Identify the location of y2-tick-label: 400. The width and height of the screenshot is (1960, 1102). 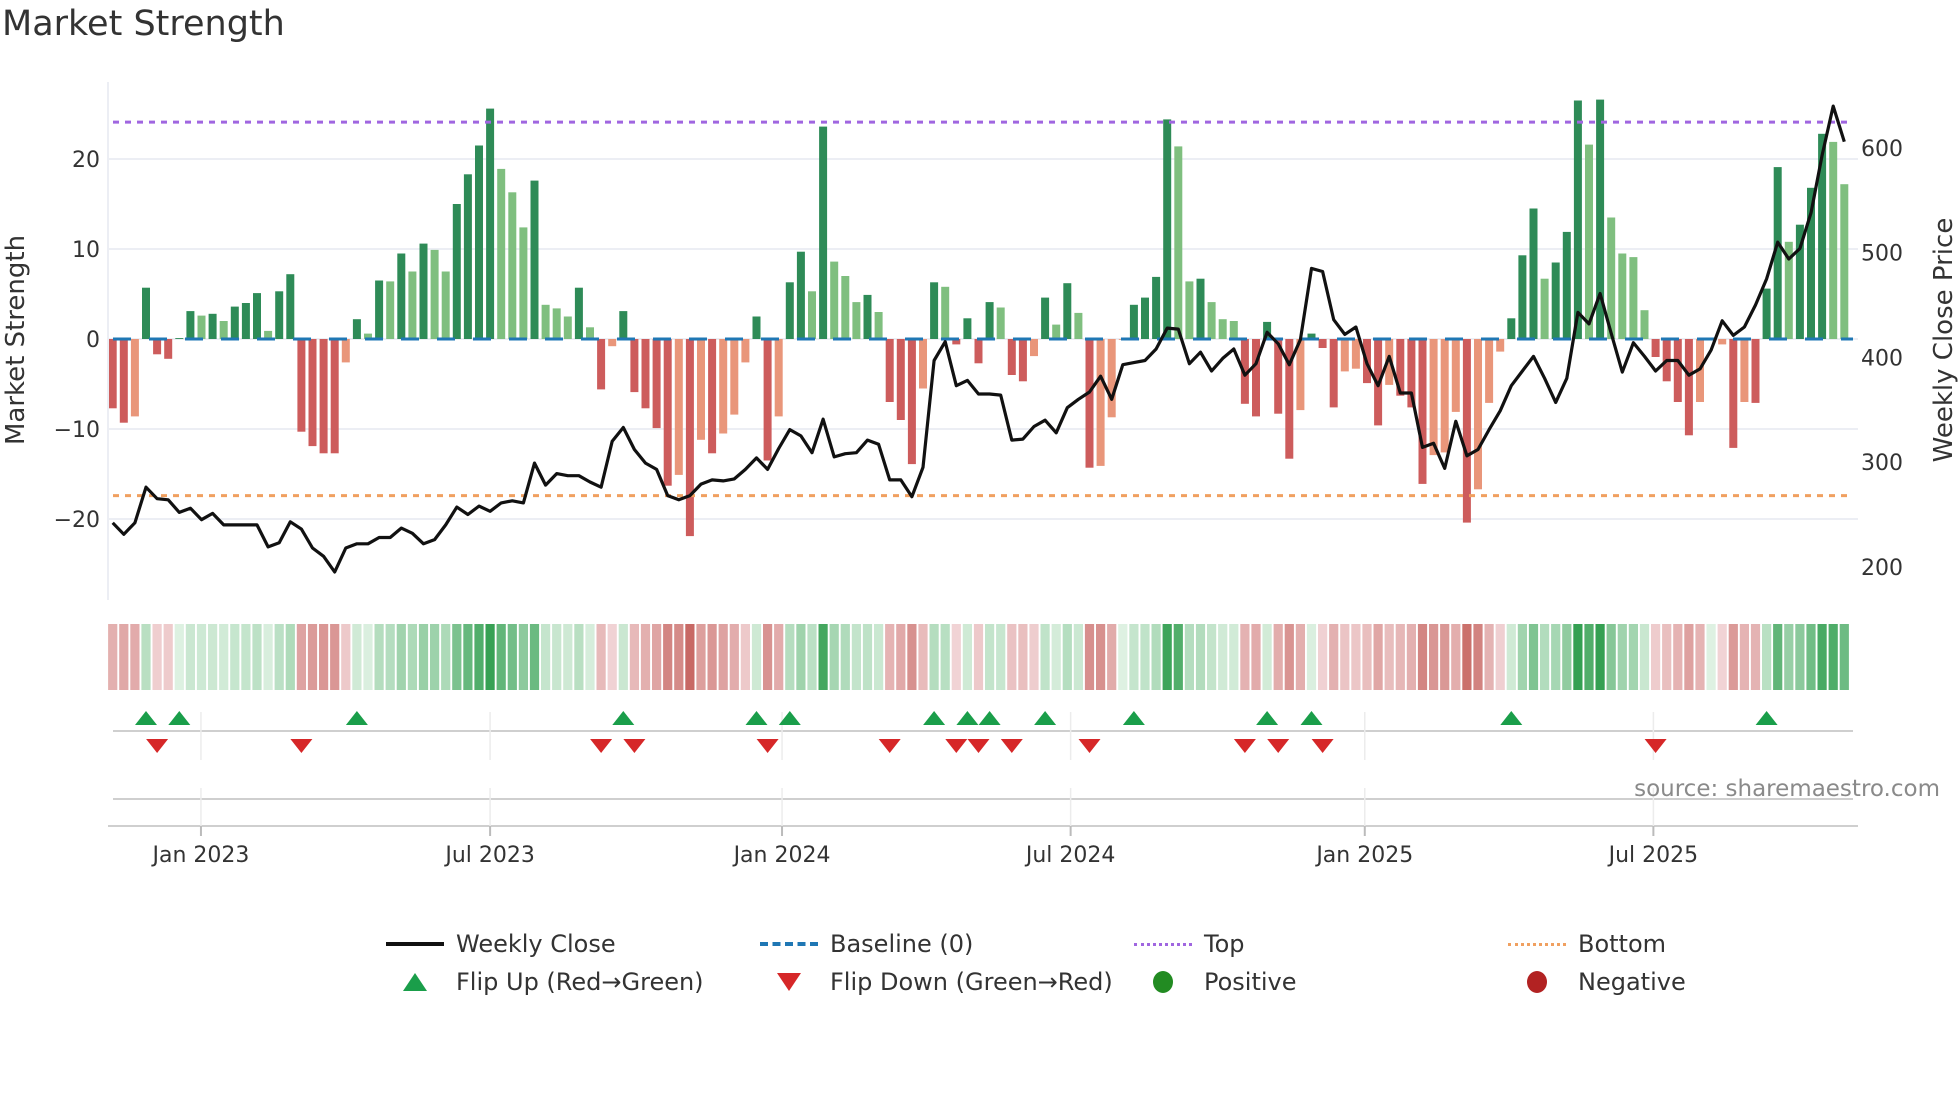
(1882, 358).